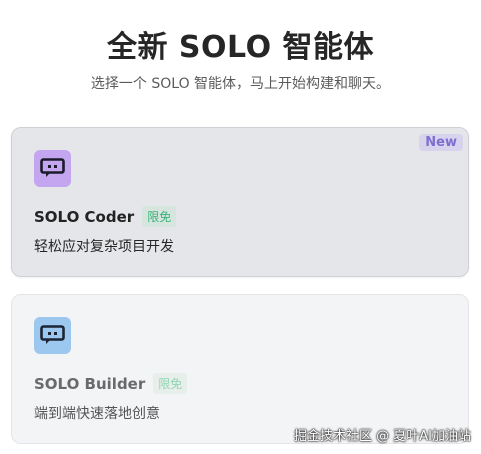 The image size is (481, 454). What do you see at coordinates (84, 216) in the screenshot?
I see `card-name: SOLO Coder` at bounding box center [84, 216].